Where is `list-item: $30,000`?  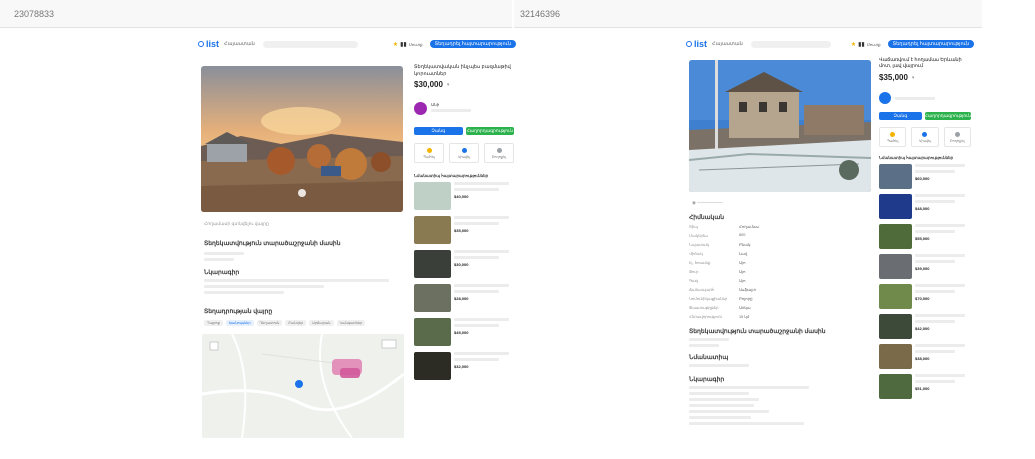 list-item: $30,000 is located at coordinates (464, 264).